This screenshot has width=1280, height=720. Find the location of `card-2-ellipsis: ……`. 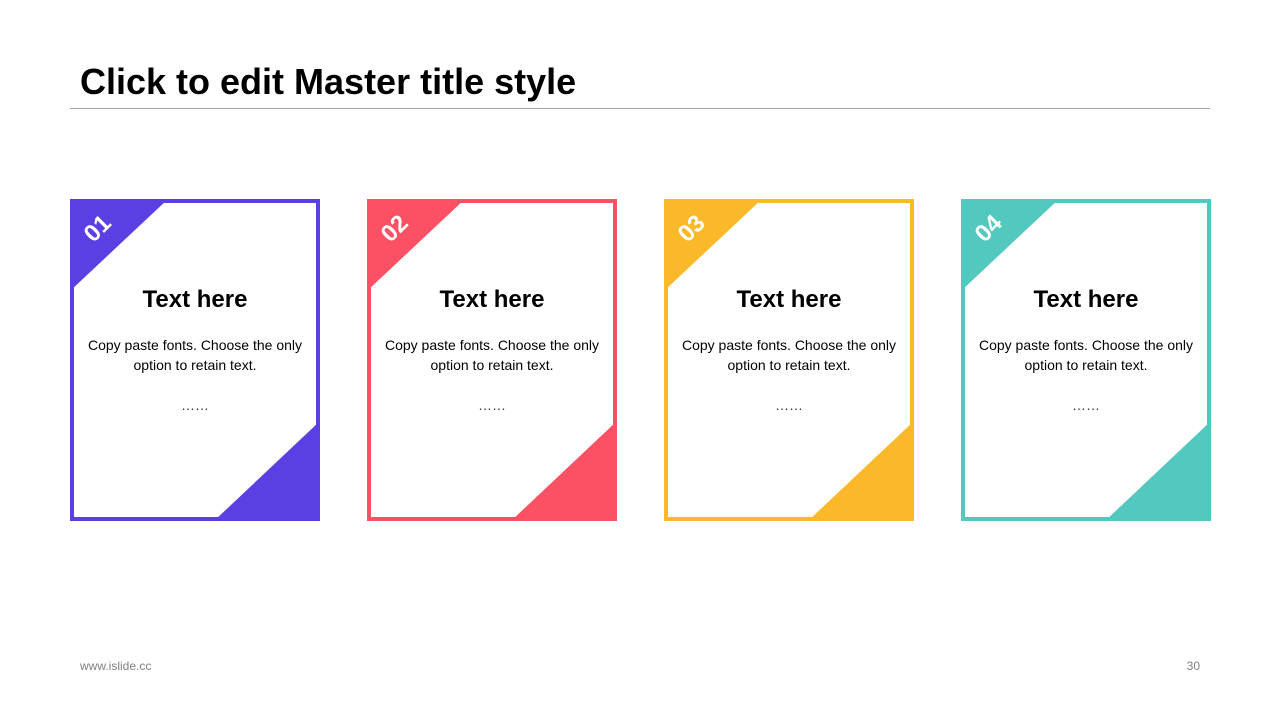

card-2-ellipsis: …… is located at coordinates (492, 405).